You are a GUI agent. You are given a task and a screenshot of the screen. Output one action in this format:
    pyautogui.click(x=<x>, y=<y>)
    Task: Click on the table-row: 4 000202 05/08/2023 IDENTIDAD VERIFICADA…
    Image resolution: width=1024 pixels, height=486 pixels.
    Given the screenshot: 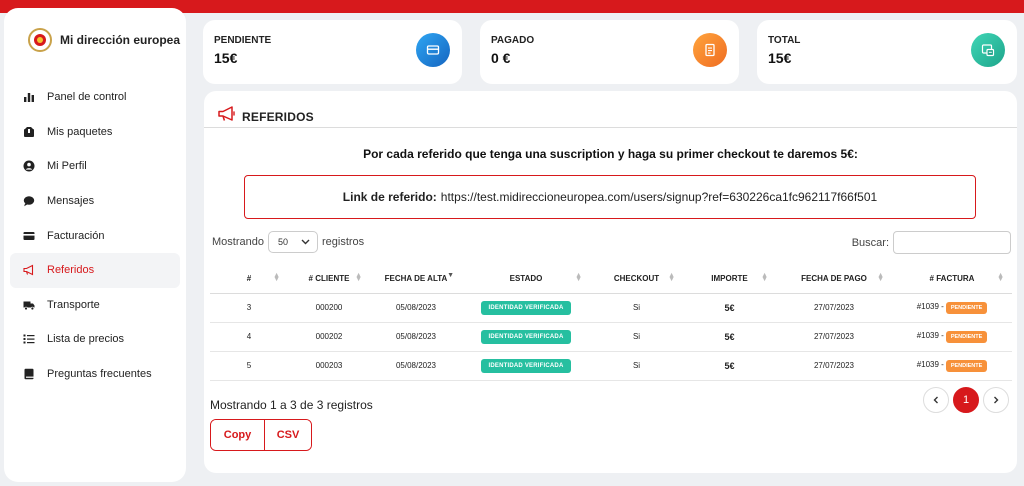 What is the action you would take?
    pyautogui.click(x=611, y=337)
    